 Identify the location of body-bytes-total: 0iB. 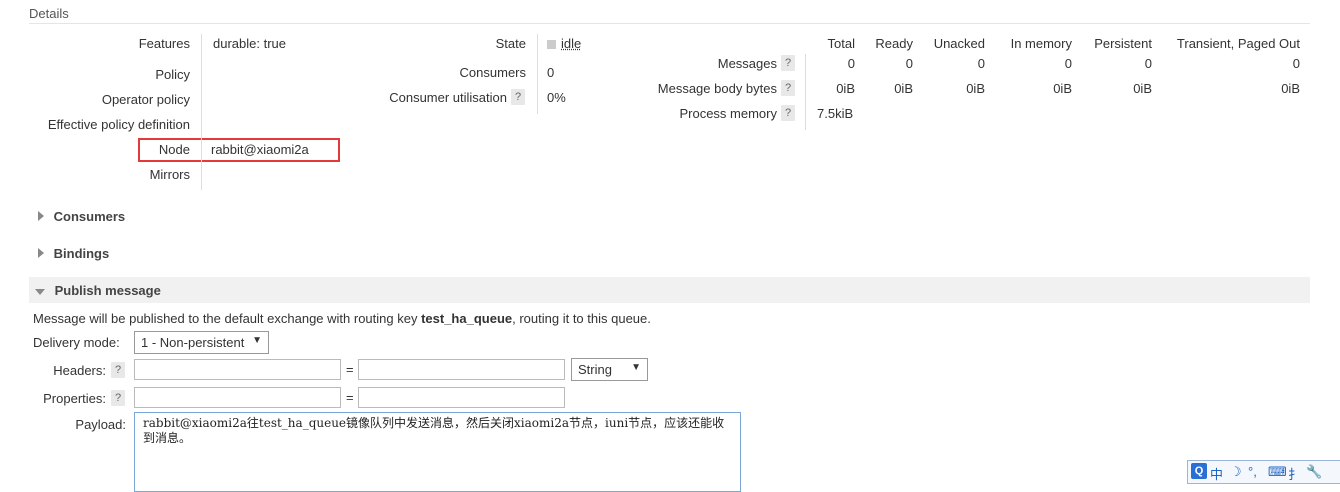
(845, 88).